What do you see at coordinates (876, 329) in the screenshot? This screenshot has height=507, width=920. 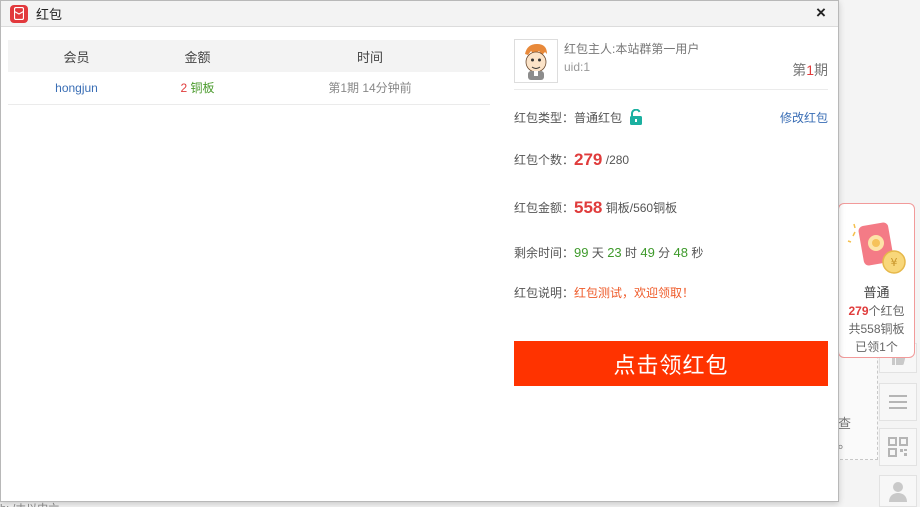 I see `widget-total: 共558铜板` at bounding box center [876, 329].